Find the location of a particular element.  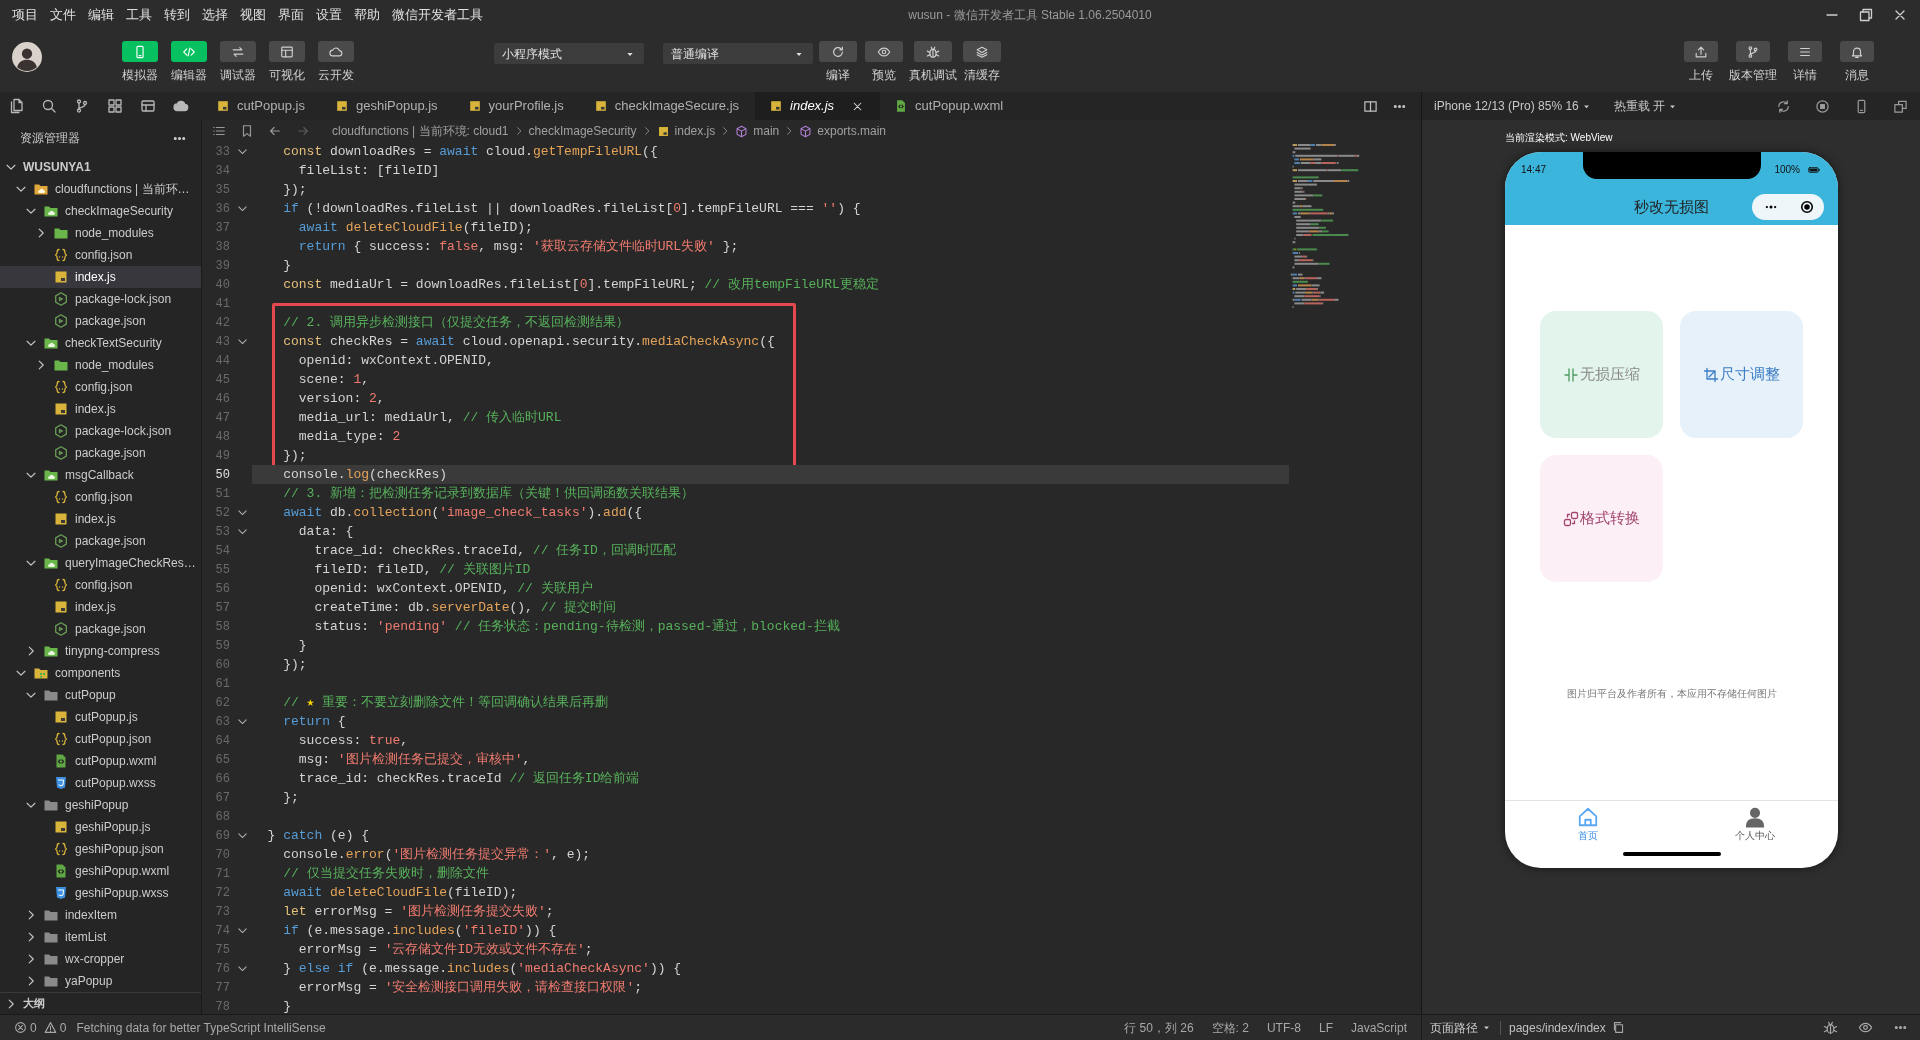

tree-item: checkTextSecurity is located at coordinates (100, 343).